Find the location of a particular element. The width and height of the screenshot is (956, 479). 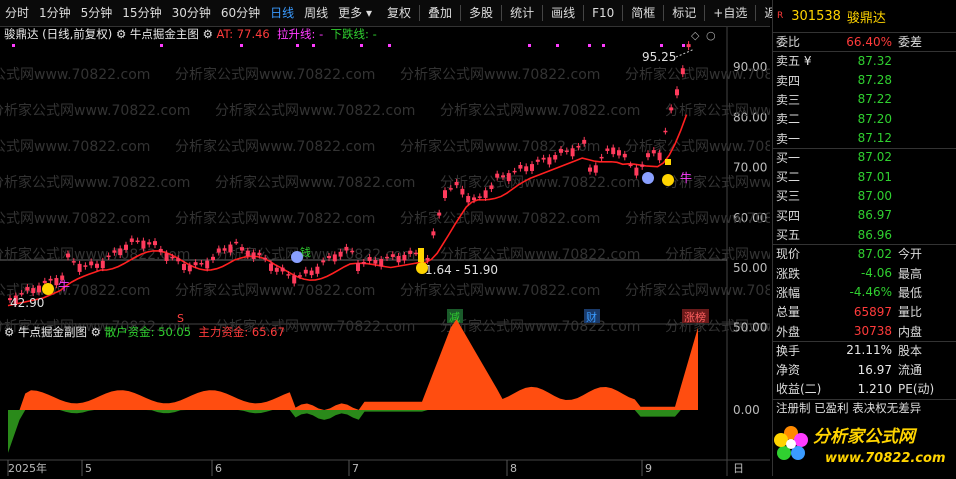

period-tab-7: 周线 is located at coordinates (316, 13).